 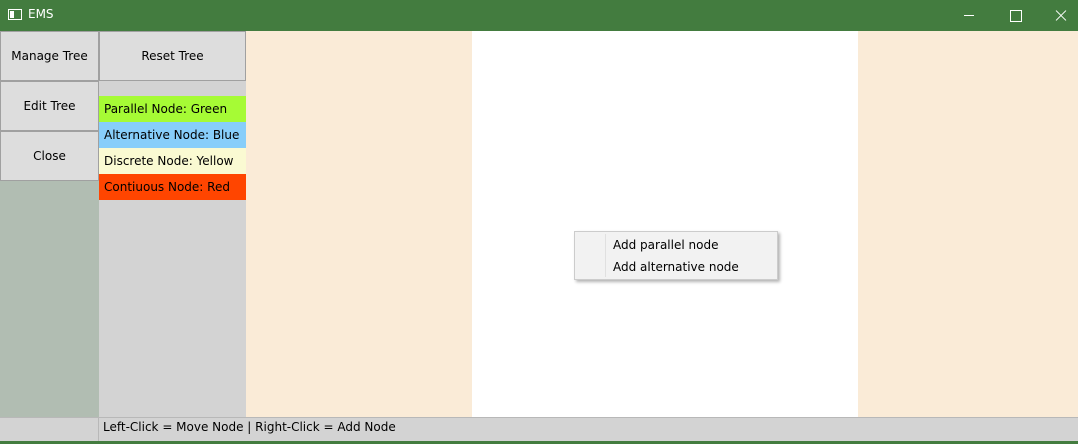 I want to click on legend-alternative-node: Alternative Node: Blue, so click(x=172, y=135).